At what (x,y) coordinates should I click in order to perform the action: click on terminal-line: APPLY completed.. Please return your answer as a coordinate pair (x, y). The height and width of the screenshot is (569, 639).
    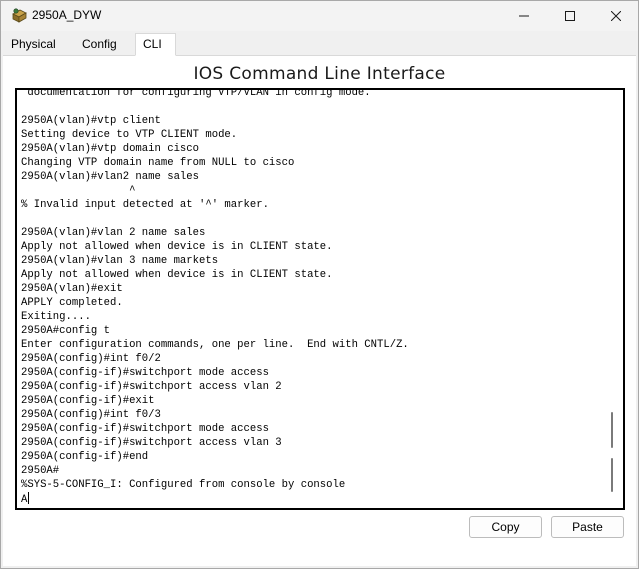
    Looking at the image, I should click on (72, 303).